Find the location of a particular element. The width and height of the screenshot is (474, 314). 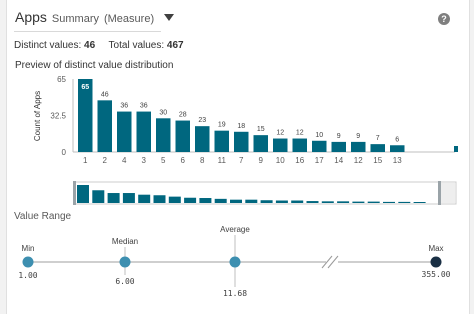

x-tick-label: 4 is located at coordinates (124, 160).